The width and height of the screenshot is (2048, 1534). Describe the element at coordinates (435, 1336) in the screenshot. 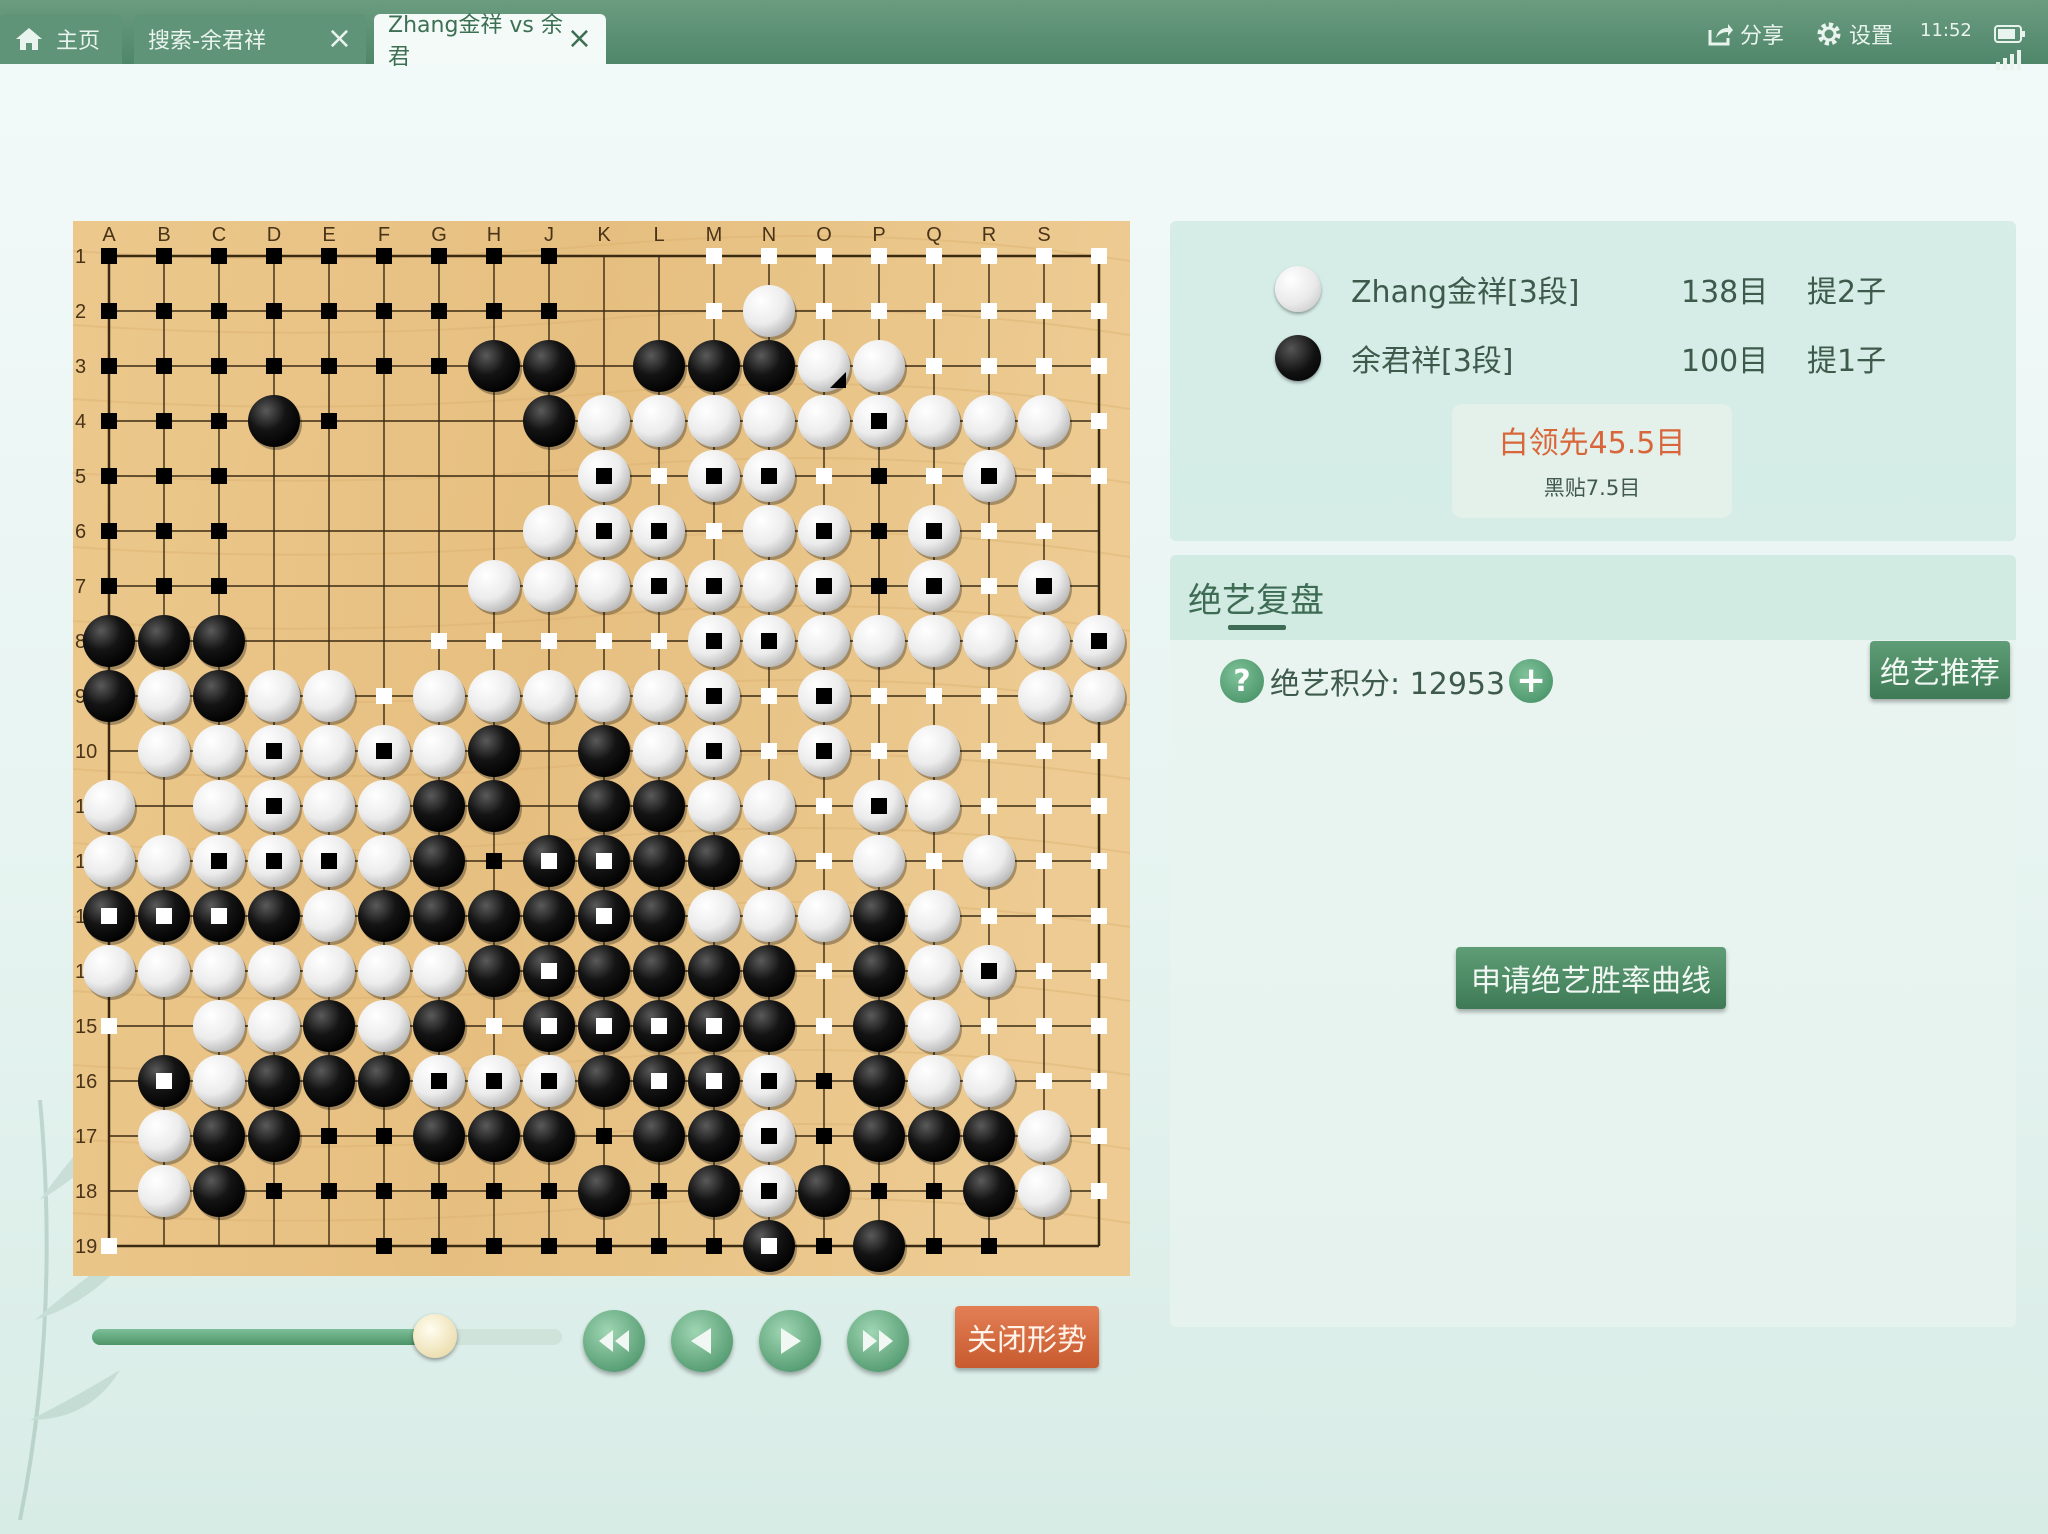

I see `slider-knob` at that location.